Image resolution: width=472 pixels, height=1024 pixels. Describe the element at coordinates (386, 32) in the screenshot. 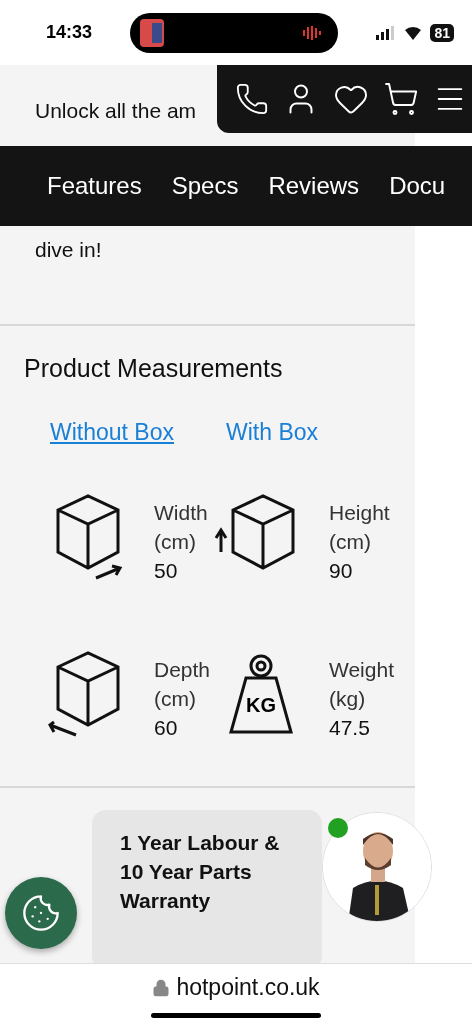

I see `signal-icon` at that location.